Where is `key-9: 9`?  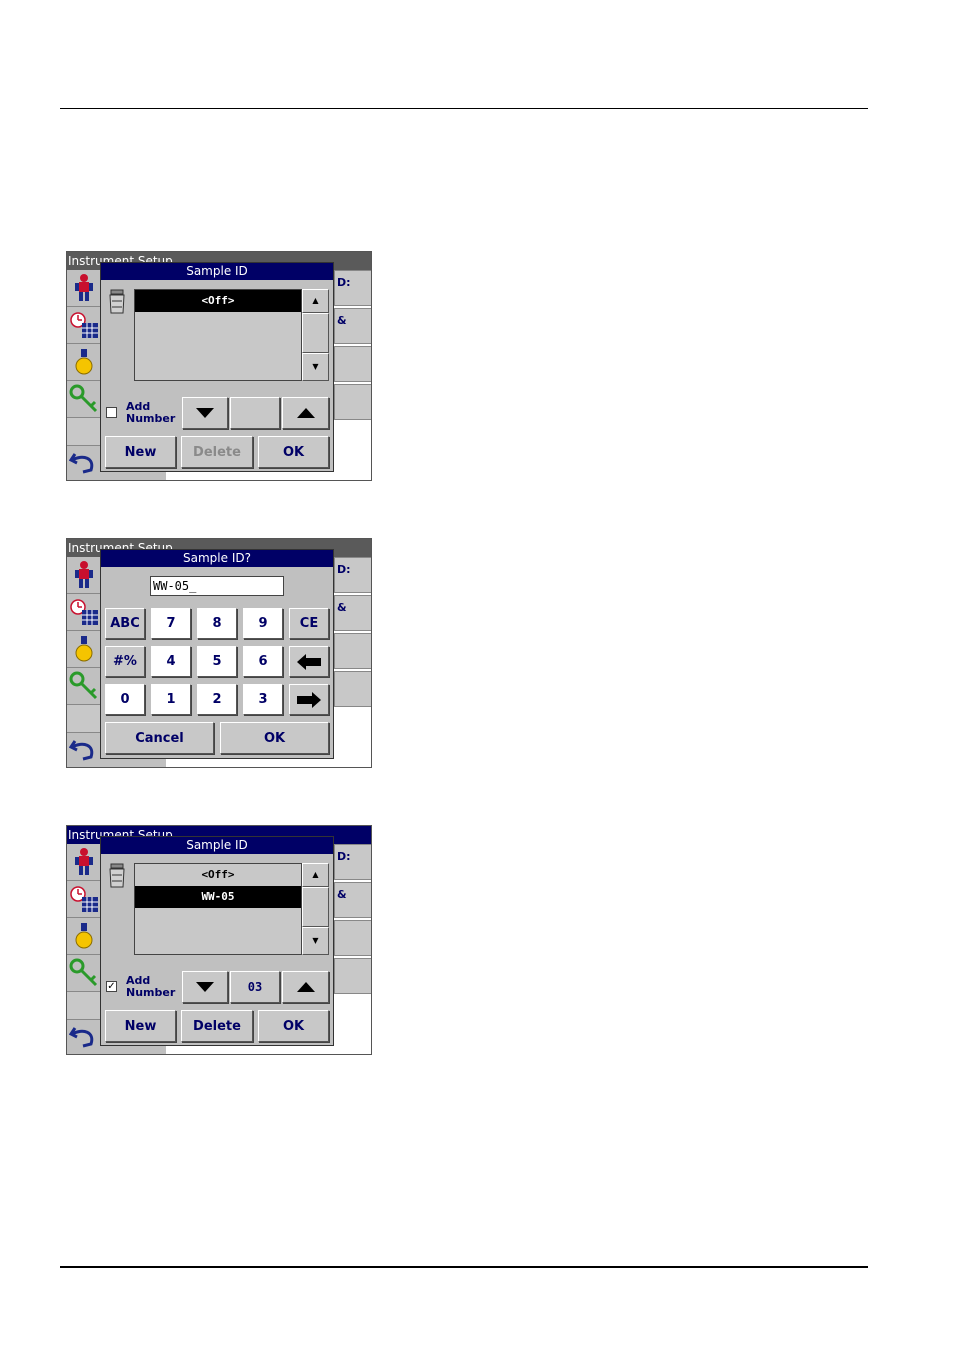
key-9: 9 is located at coordinates (263, 623).